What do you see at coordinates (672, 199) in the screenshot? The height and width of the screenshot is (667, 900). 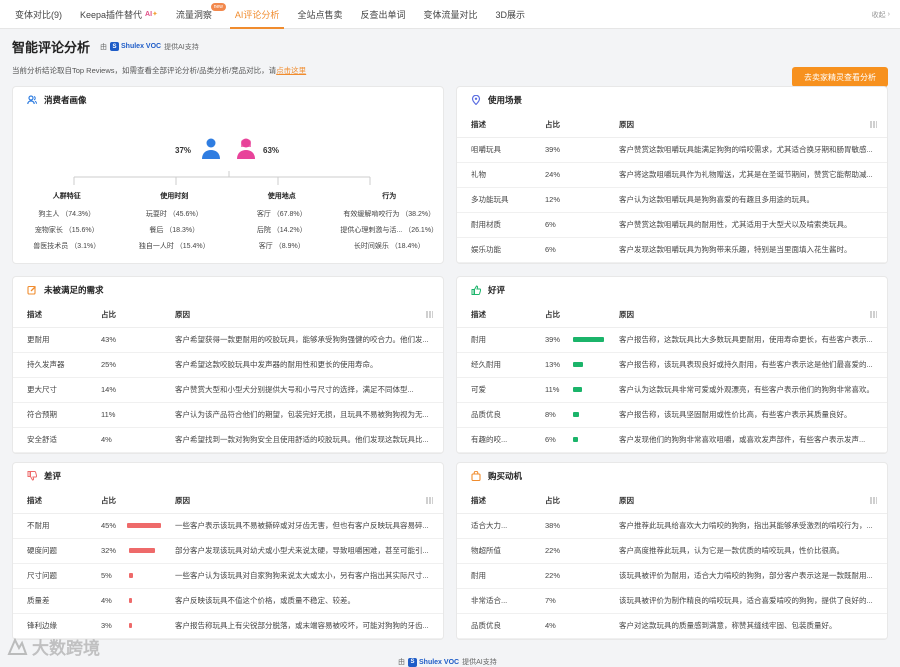 I see `table-row: 多功能玩具12%客户认为这款咀嚼玩具是狗狗喜爱的有趣且多用途的玩具。` at bounding box center [672, 199].